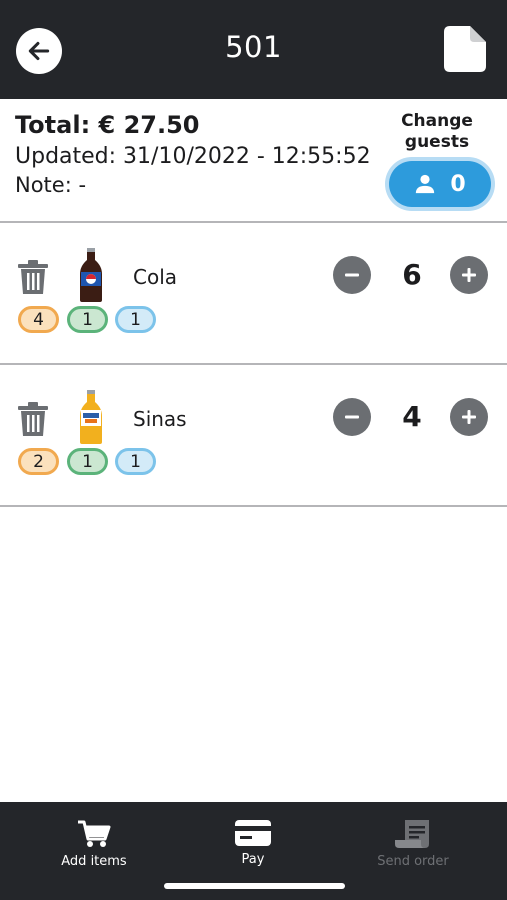 This screenshot has width=507, height=900. I want to click on item-name: Cola, so click(155, 277).